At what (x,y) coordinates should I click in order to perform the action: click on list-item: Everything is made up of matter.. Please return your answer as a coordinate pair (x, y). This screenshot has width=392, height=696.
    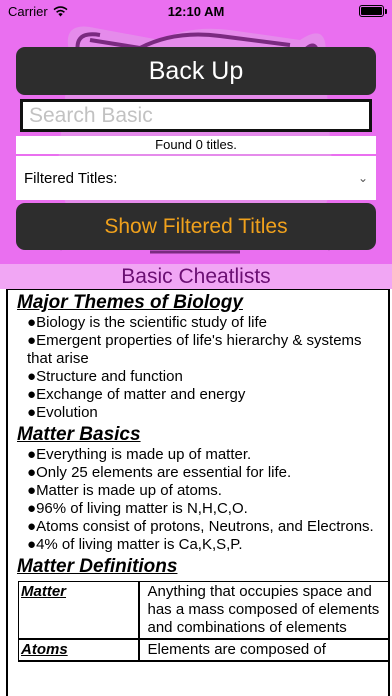
    Looking at the image, I should click on (207, 455).